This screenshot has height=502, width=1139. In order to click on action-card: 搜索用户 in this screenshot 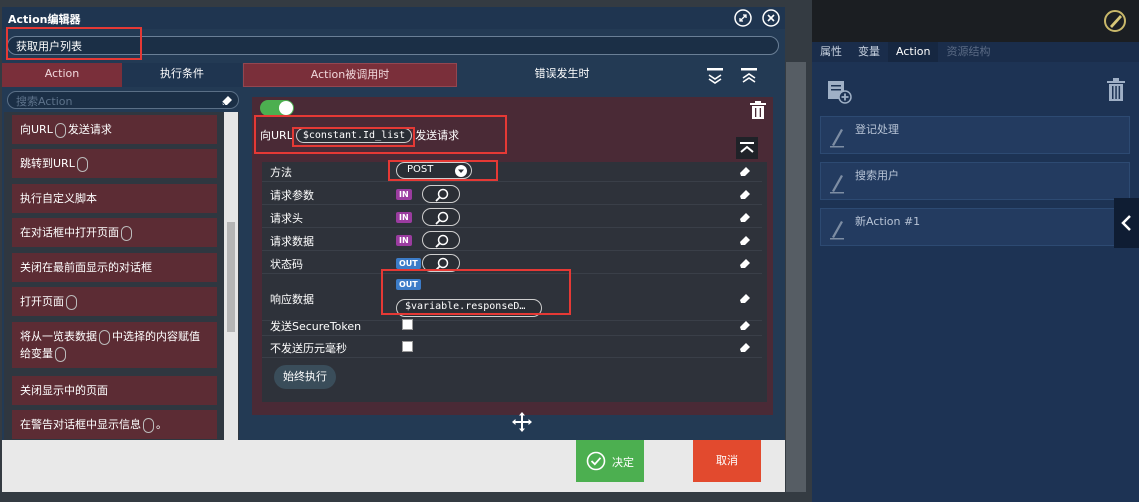, I will do `click(975, 181)`.